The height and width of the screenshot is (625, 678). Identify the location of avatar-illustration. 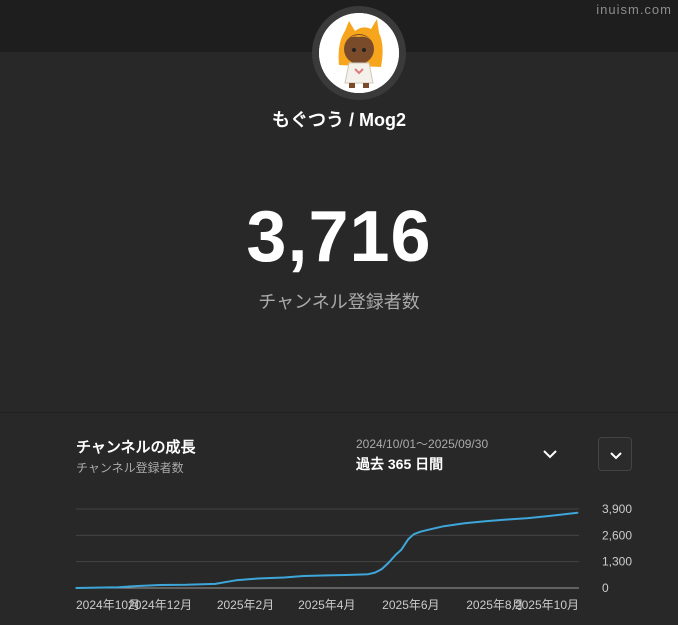
(359, 53).